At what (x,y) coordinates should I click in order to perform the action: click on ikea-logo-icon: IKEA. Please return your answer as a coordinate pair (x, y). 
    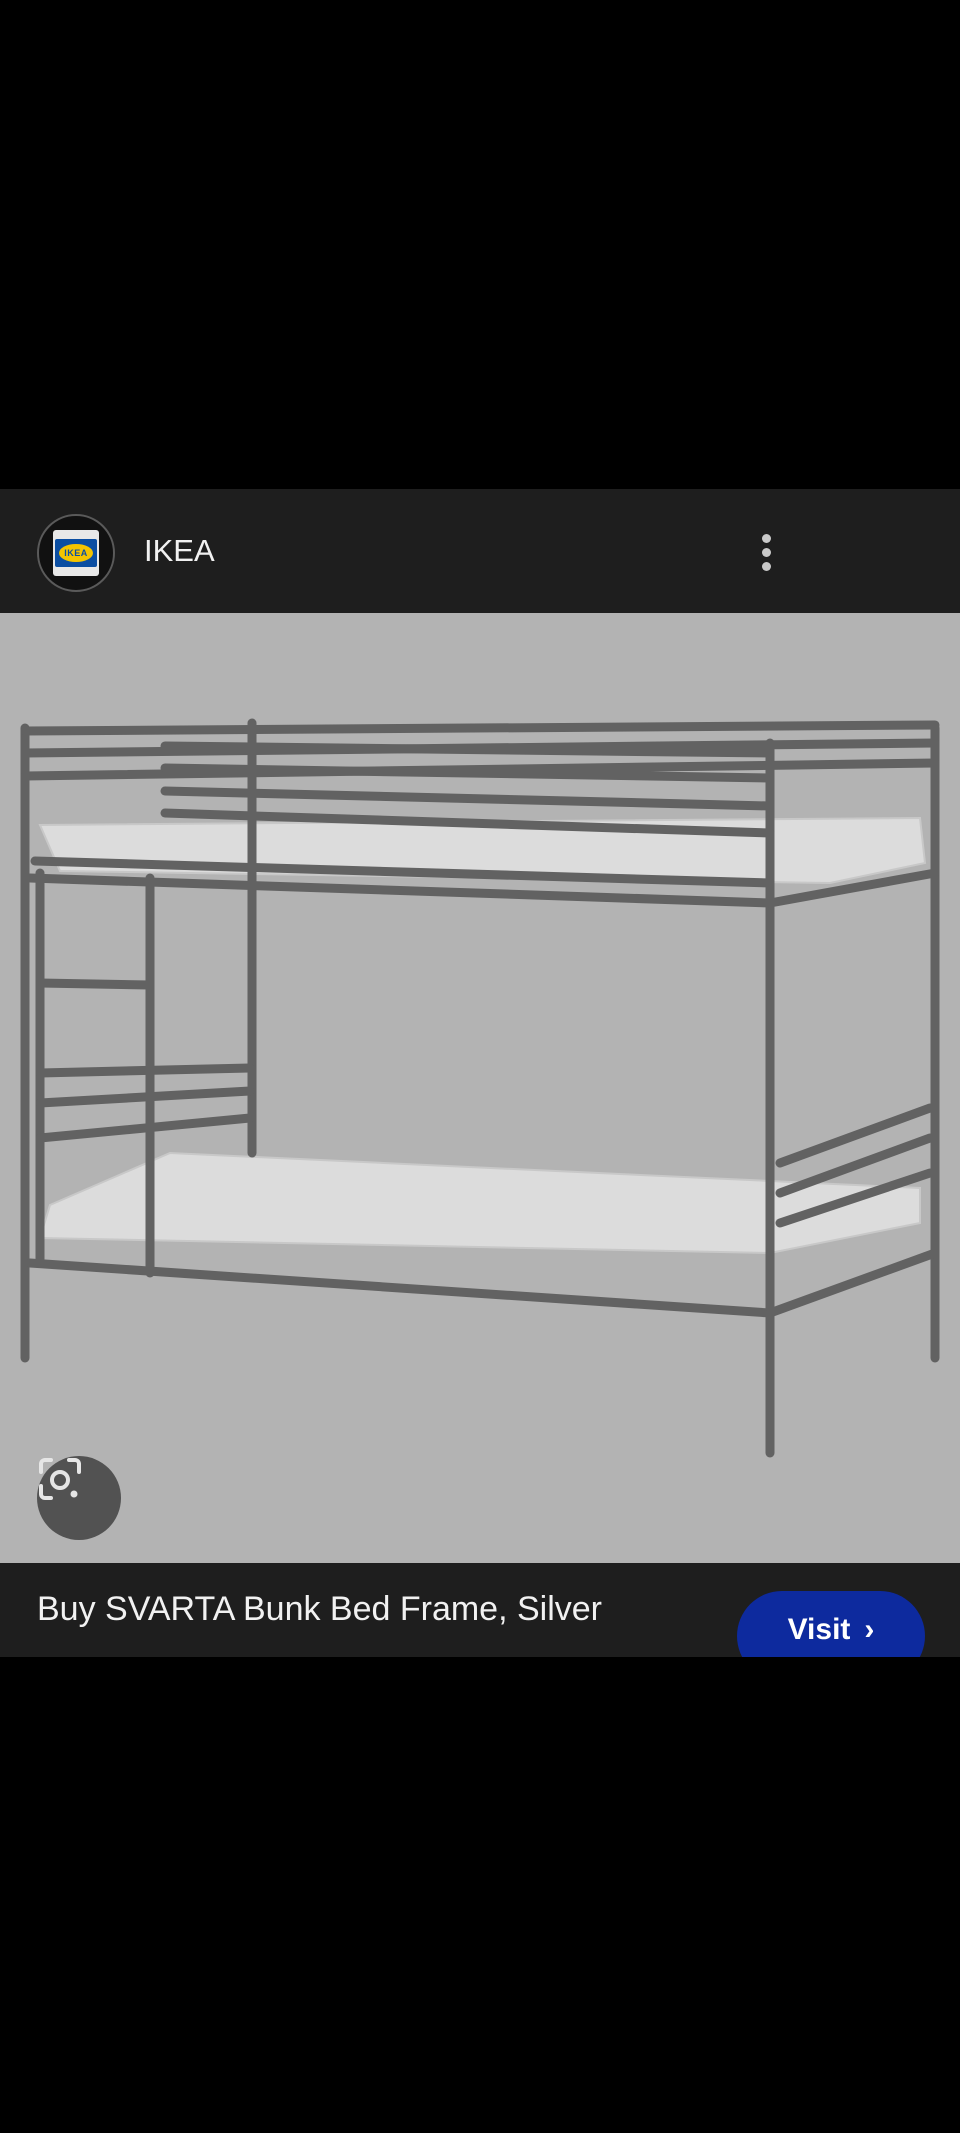
    Looking at the image, I should click on (76, 553).